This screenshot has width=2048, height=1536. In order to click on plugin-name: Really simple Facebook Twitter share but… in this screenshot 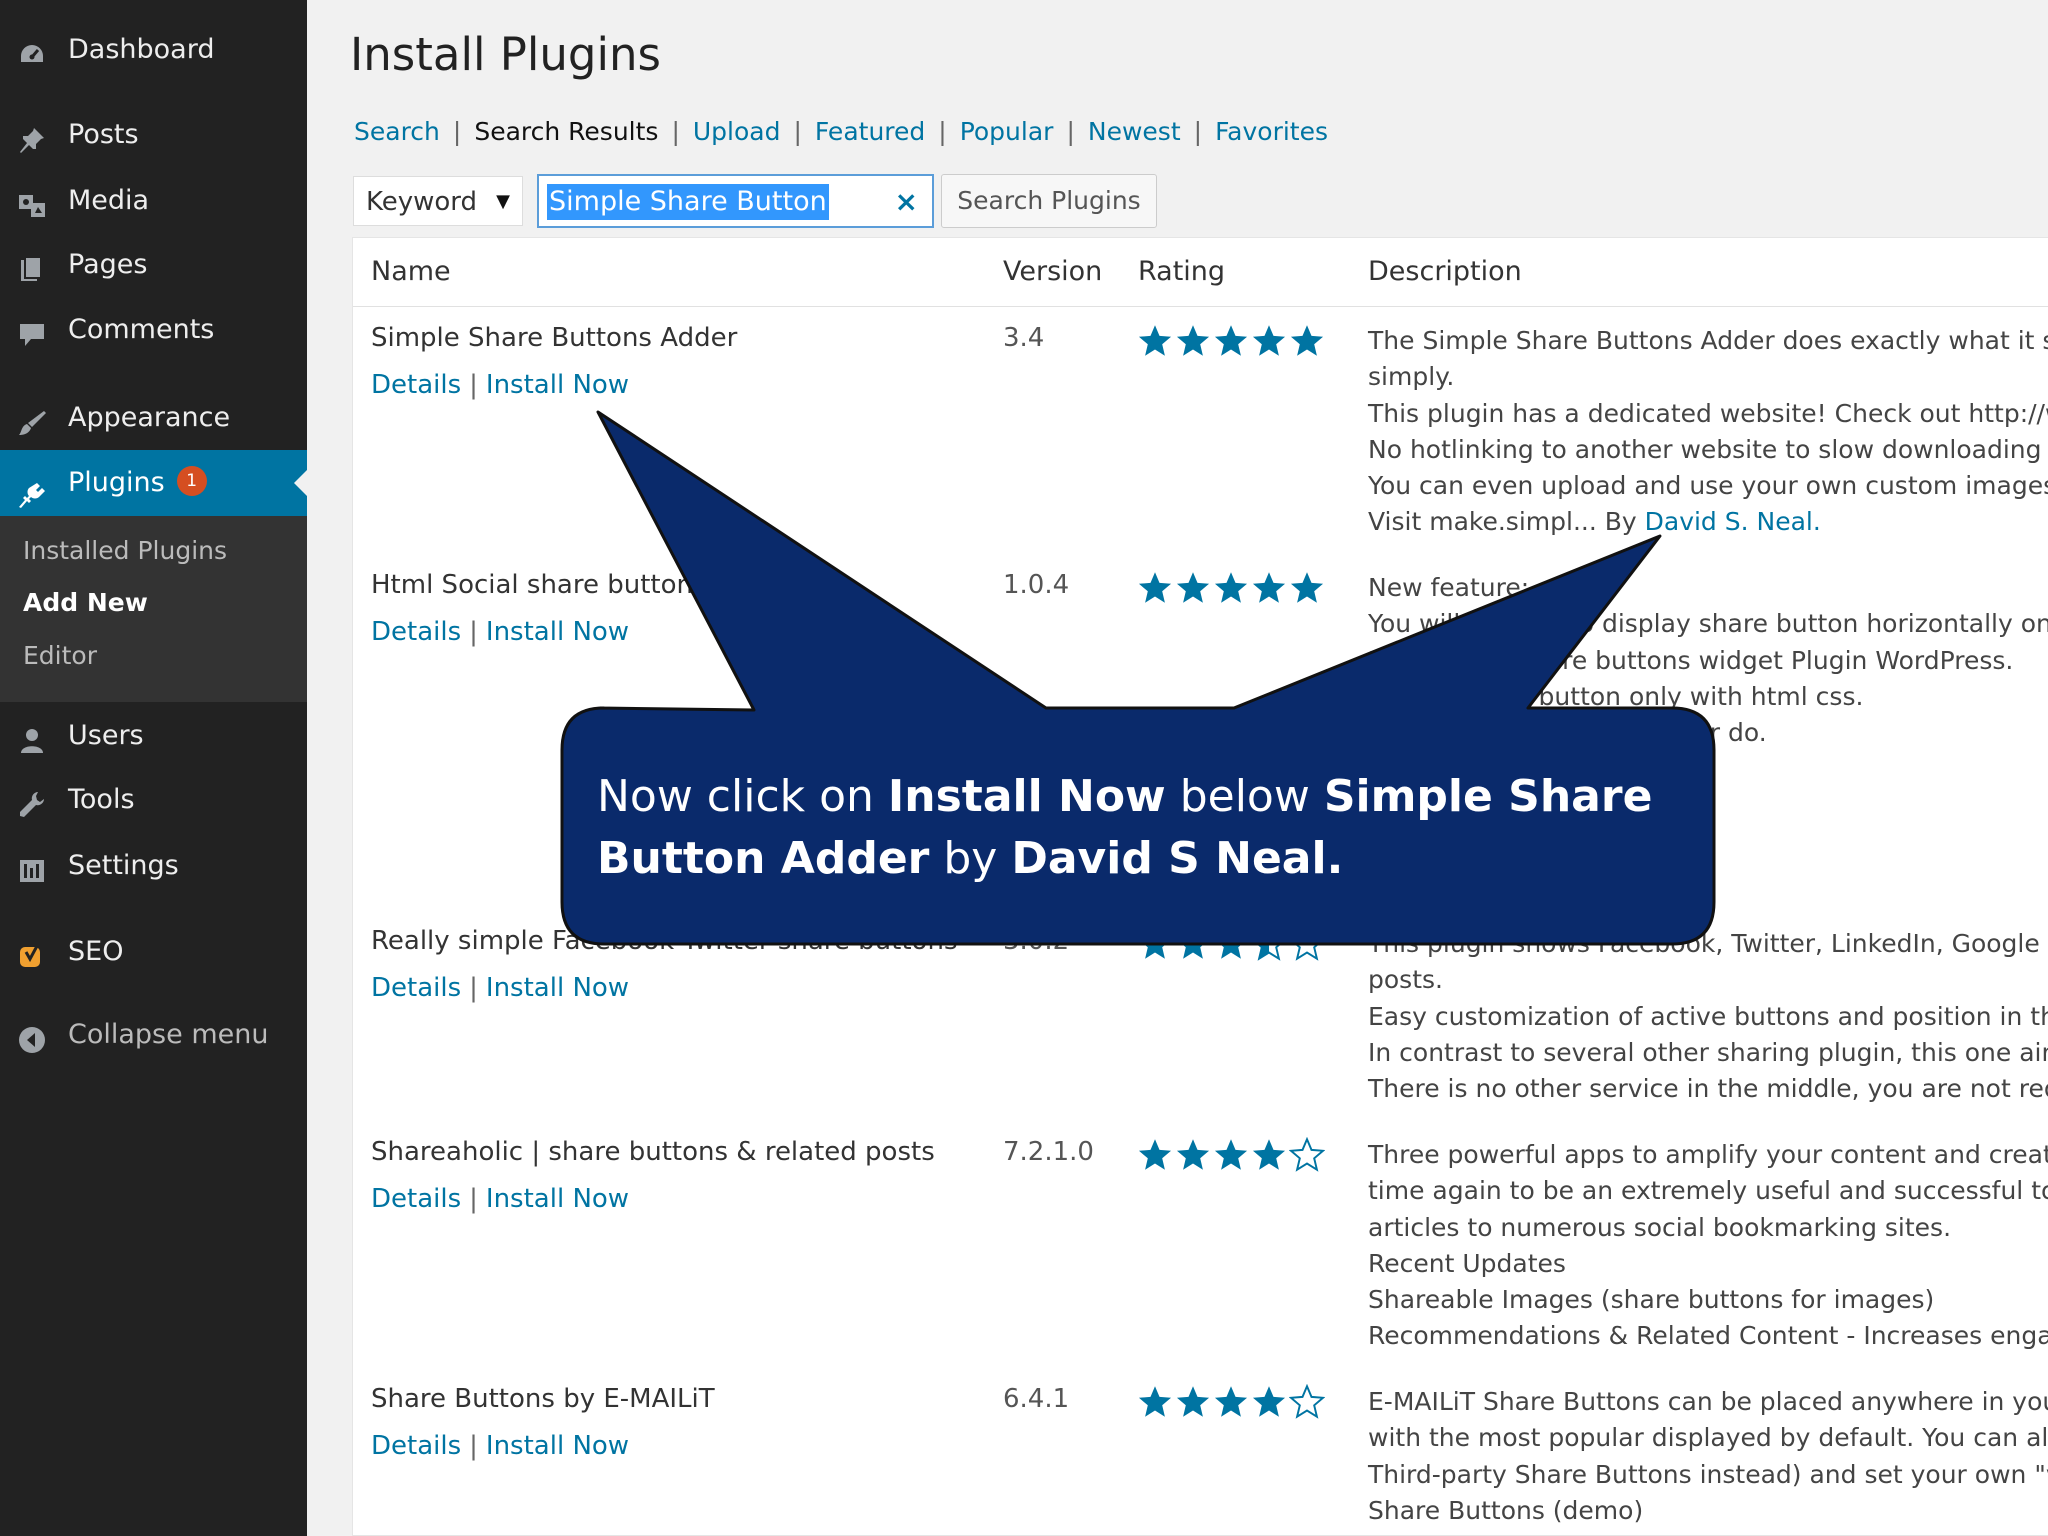, I will do `click(664, 941)`.